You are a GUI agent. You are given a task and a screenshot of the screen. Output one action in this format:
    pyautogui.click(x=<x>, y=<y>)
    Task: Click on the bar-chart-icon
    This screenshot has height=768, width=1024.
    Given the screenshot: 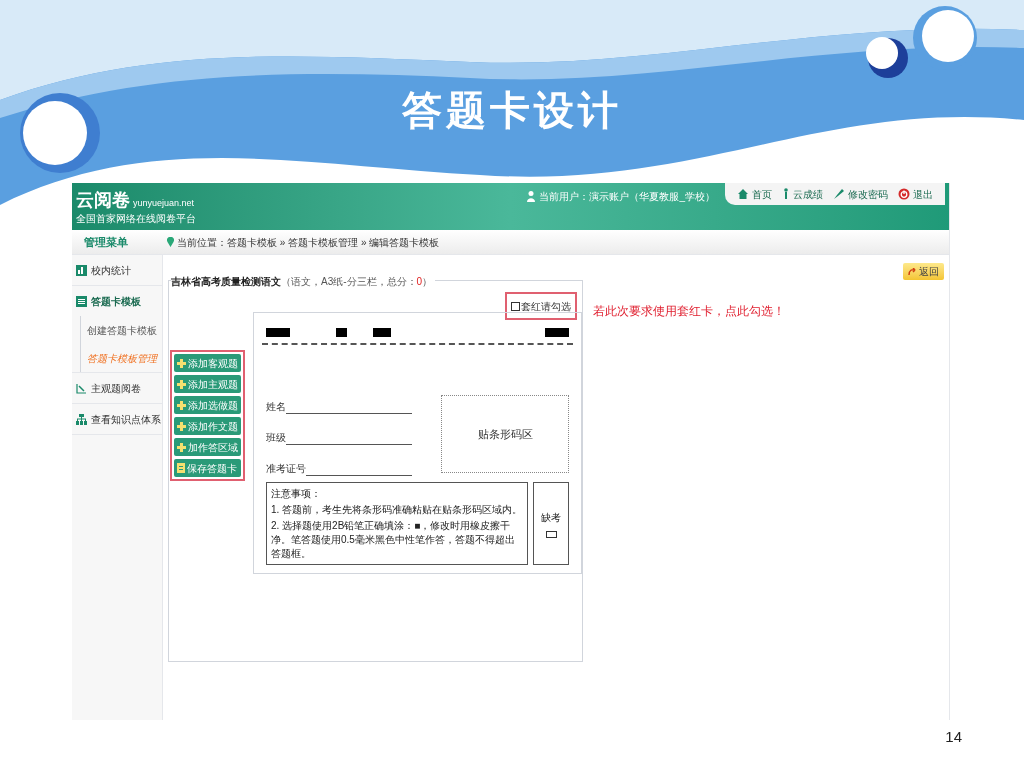 What is the action you would take?
    pyautogui.click(x=81, y=270)
    